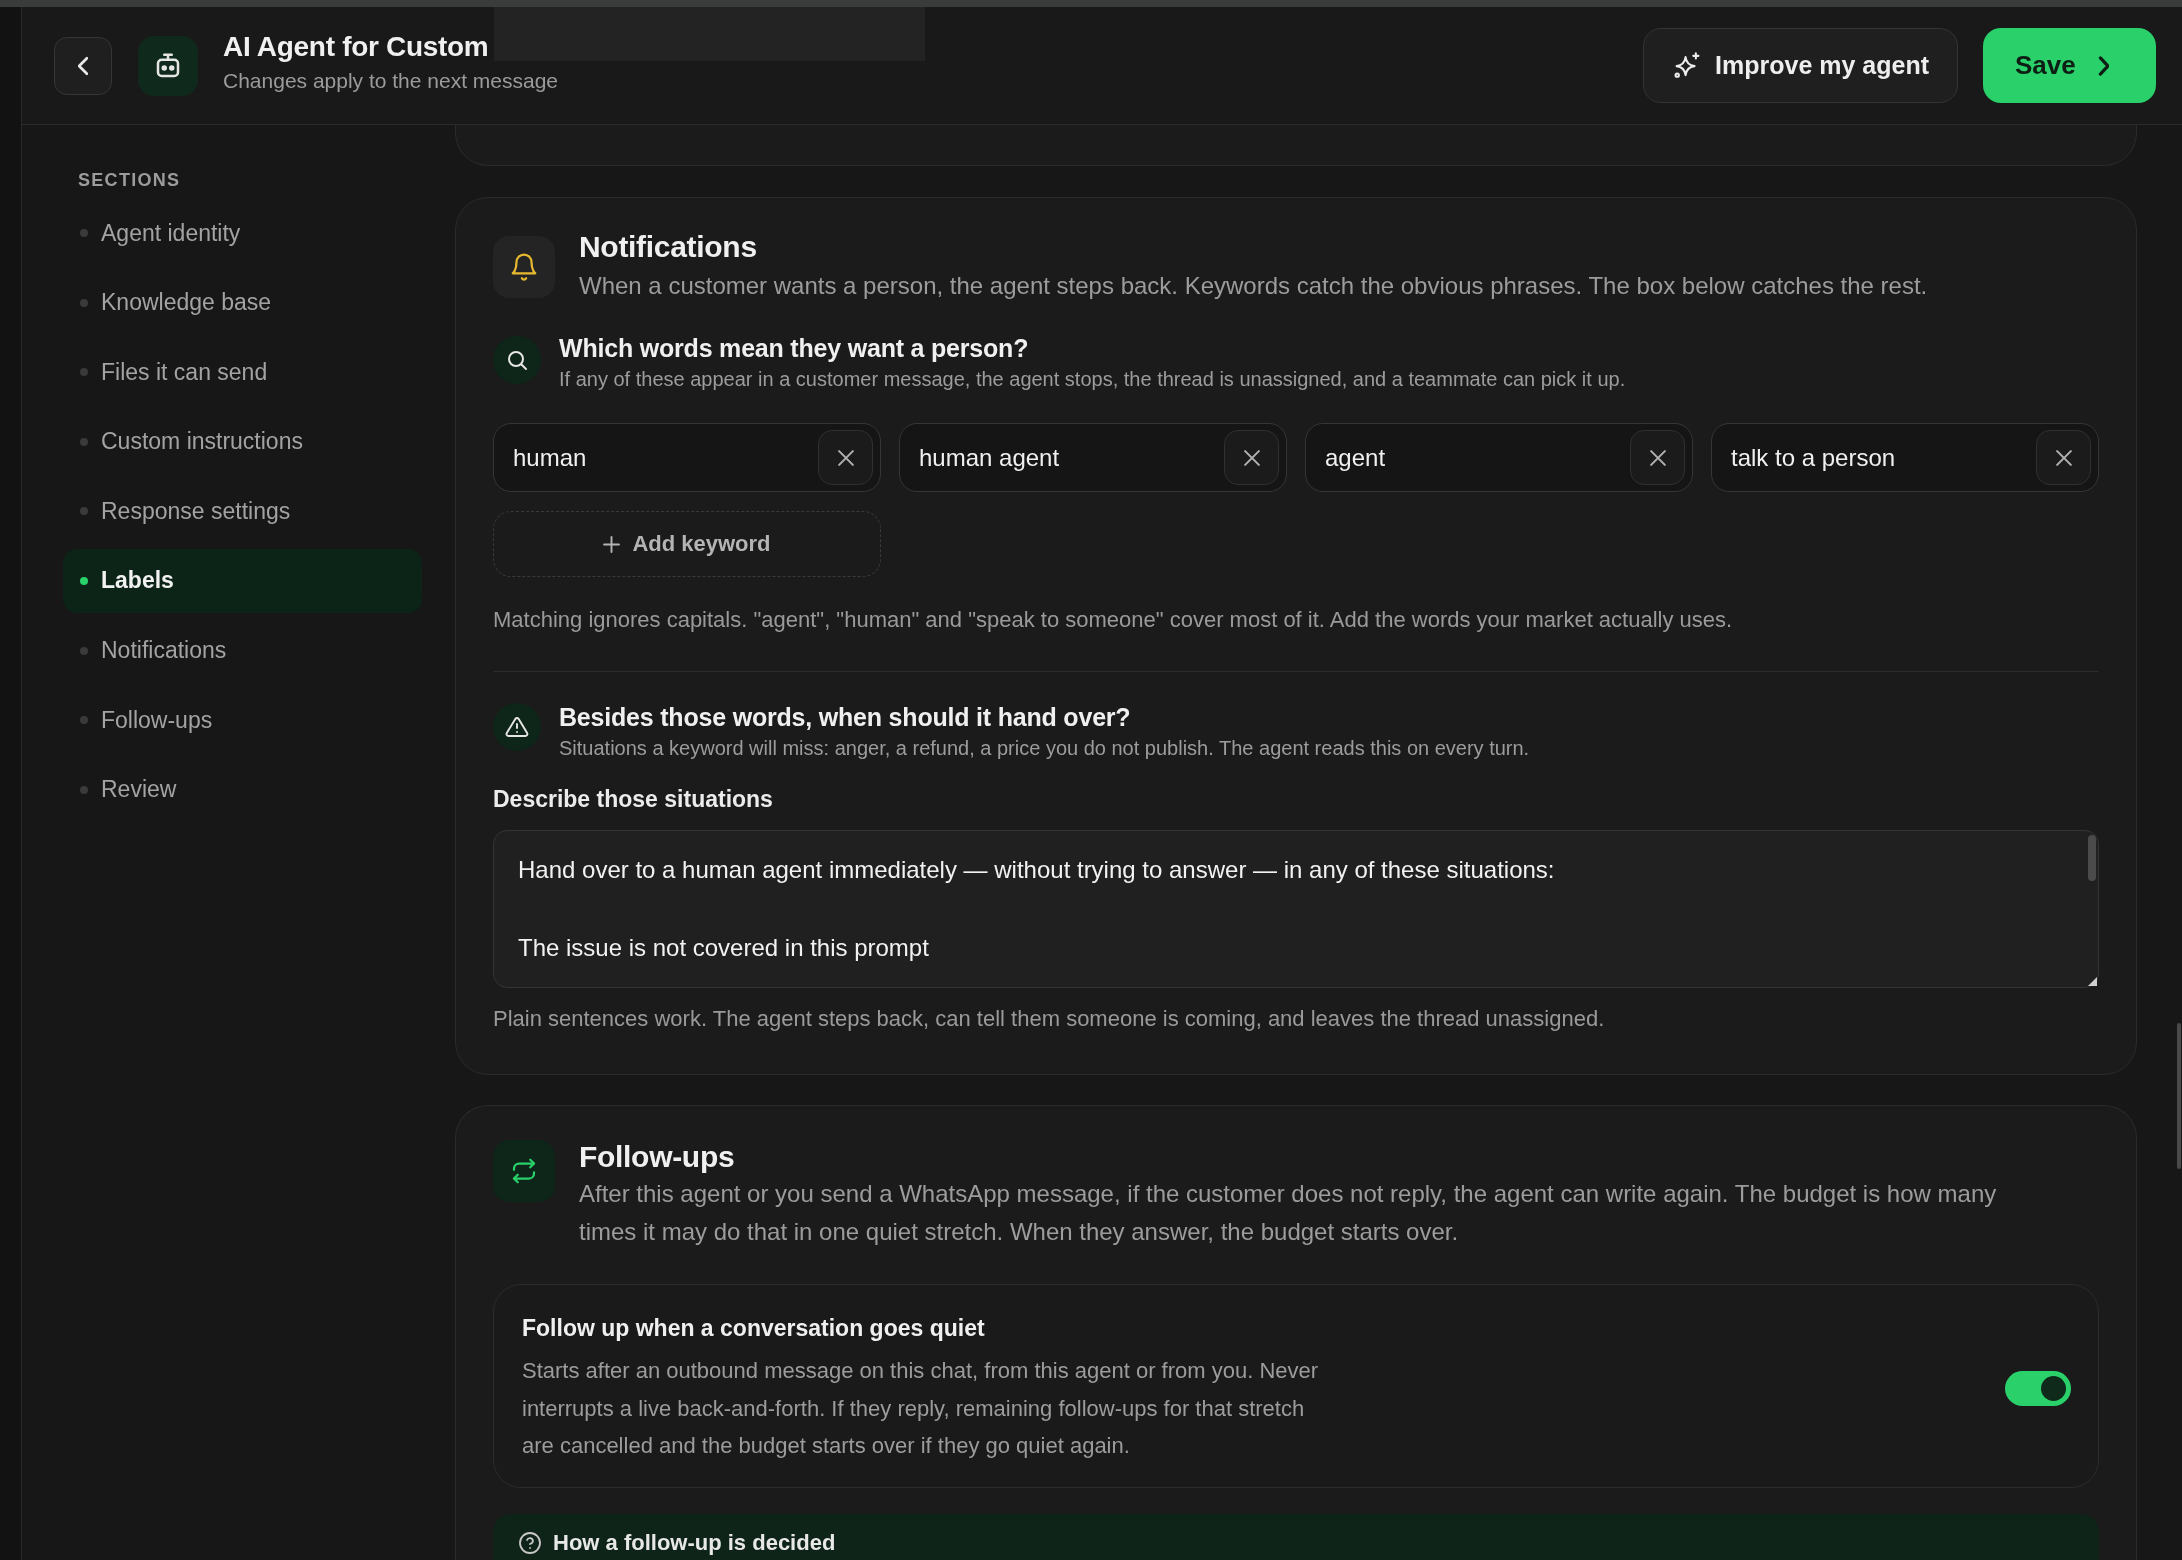 This screenshot has width=2182, height=1560. I want to click on repeat-icon, so click(524, 1171).